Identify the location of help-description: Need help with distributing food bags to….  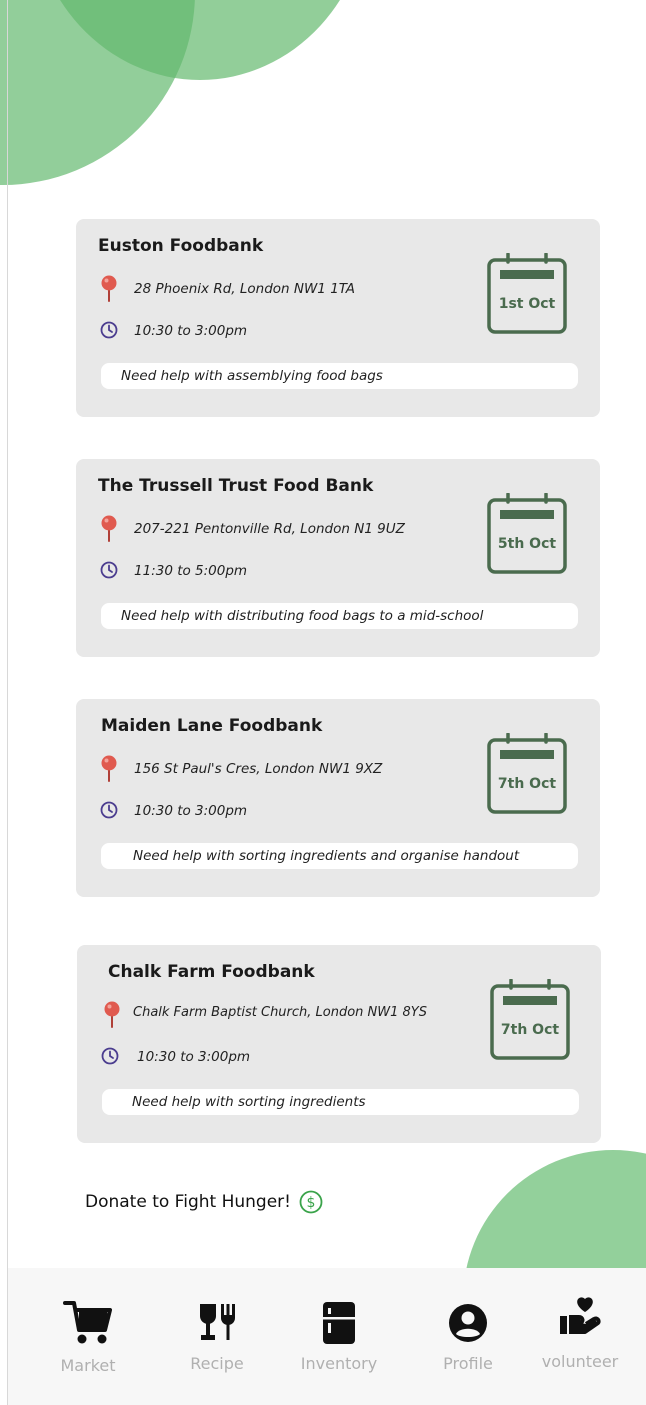
(339, 616).